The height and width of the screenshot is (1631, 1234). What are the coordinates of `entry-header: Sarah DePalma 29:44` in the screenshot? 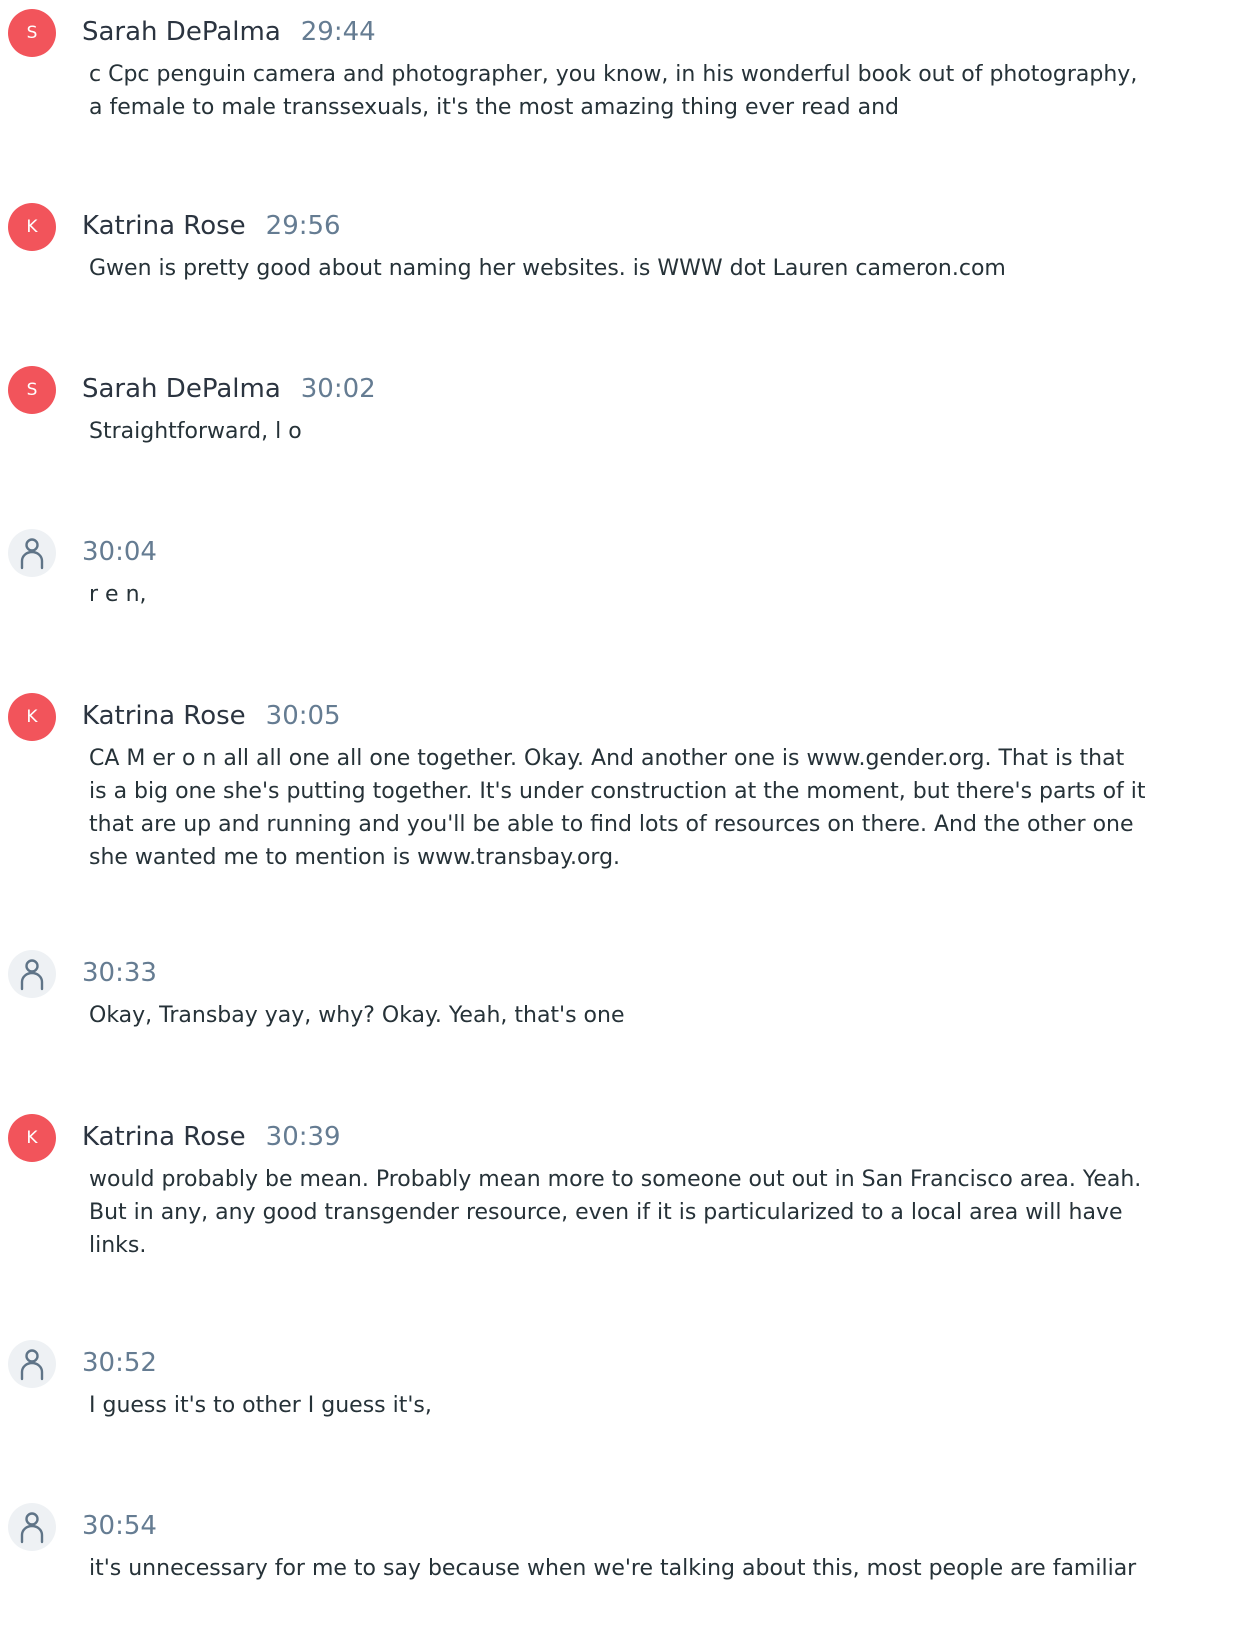 It's located at (229, 32).